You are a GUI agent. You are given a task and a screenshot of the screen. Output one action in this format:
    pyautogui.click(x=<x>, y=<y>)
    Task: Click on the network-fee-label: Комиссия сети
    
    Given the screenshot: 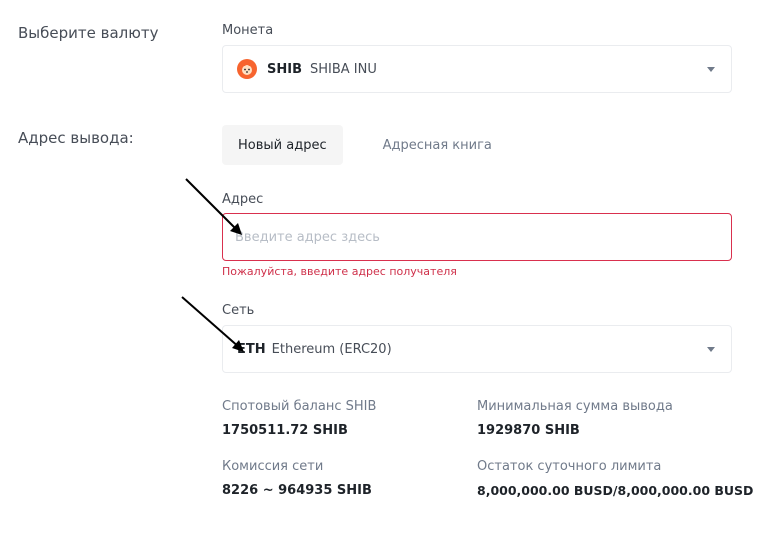 What is the action you would take?
    pyautogui.click(x=273, y=466)
    